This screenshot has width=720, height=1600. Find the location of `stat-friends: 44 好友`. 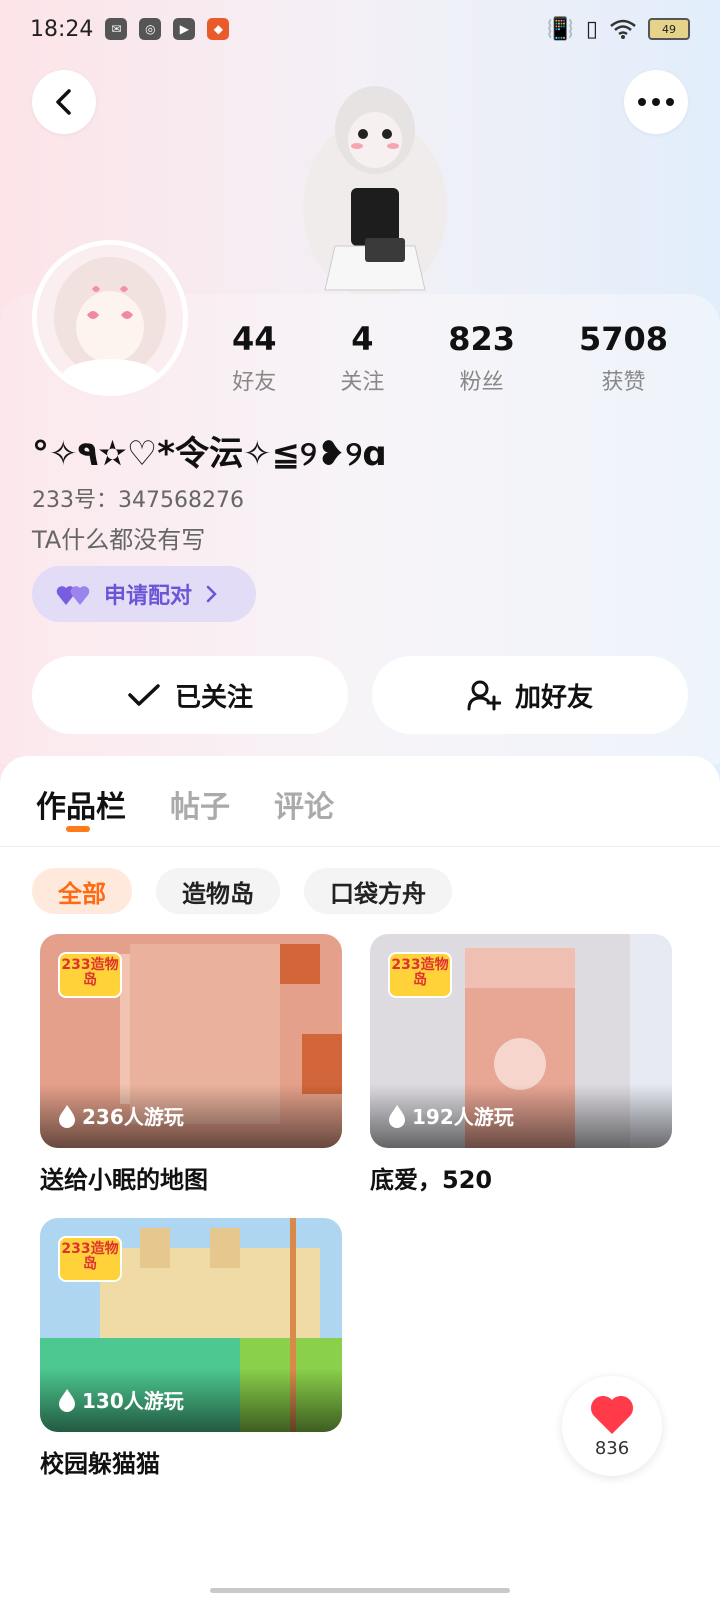

stat-friends: 44 好友 is located at coordinates (254, 358).